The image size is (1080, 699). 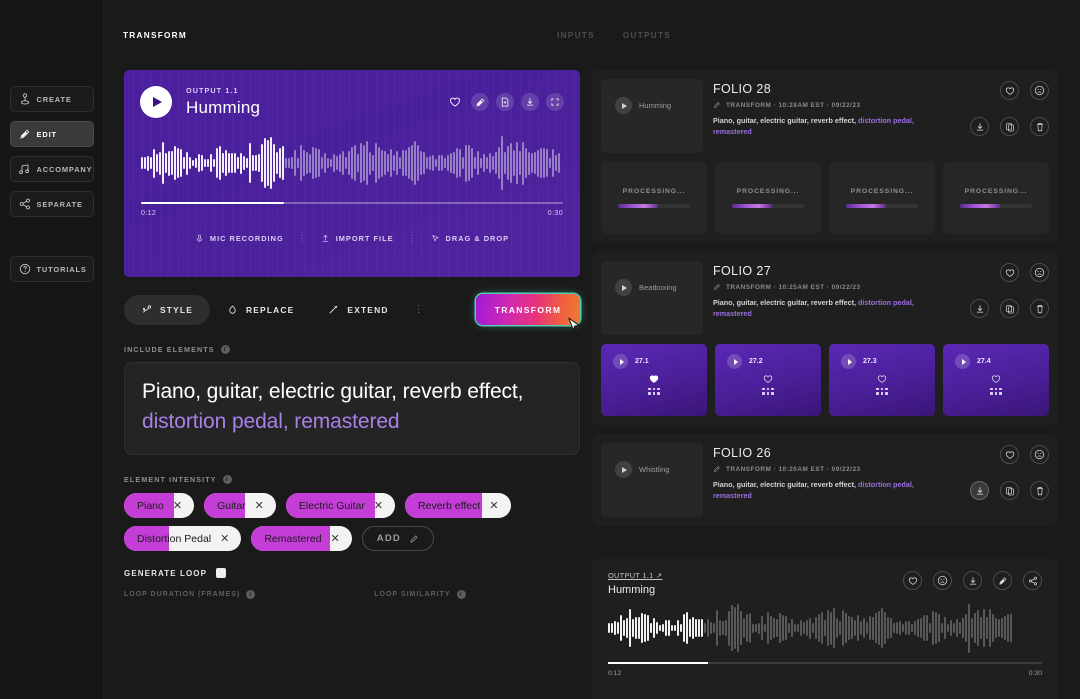 I want to click on intensity-tag: Reverb effect ✕, so click(x=458, y=505).